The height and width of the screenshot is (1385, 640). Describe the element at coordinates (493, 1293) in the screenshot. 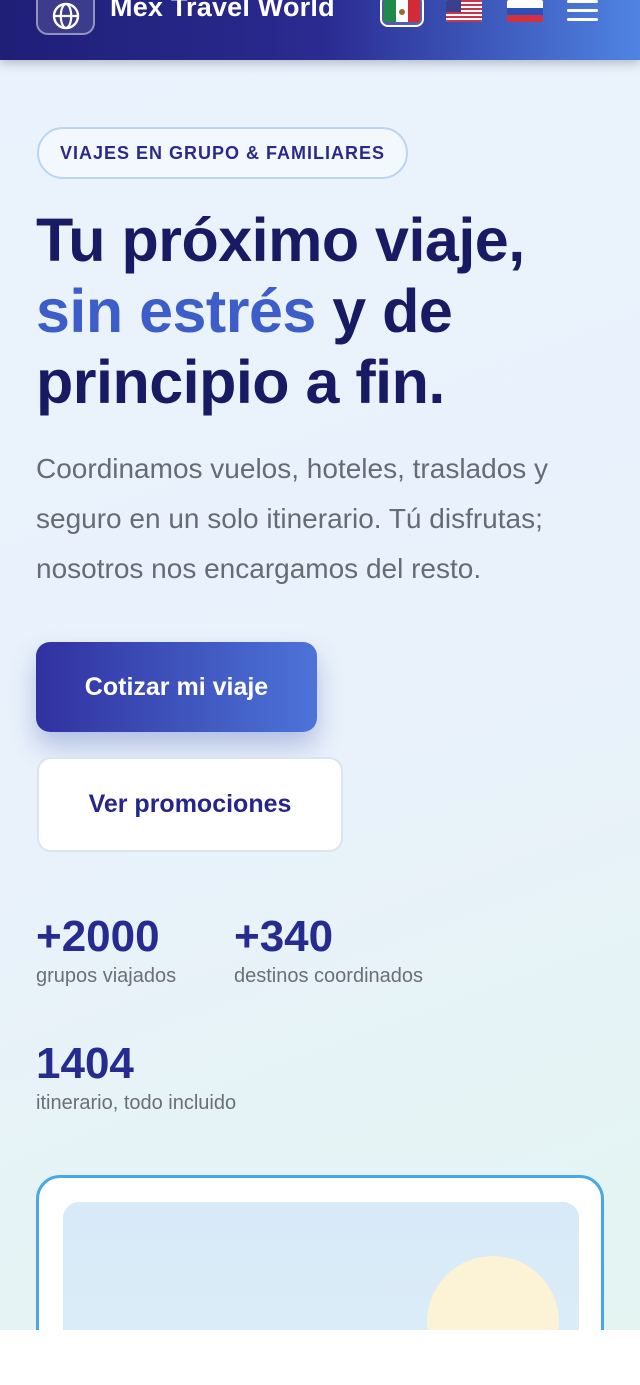

I see `sun-icon` at that location.